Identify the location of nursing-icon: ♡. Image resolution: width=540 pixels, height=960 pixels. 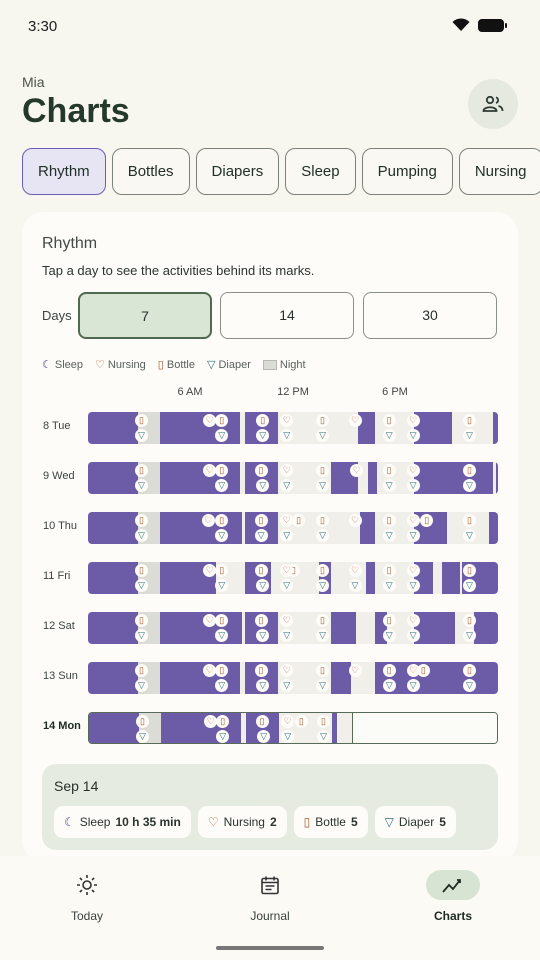
(213, 822).